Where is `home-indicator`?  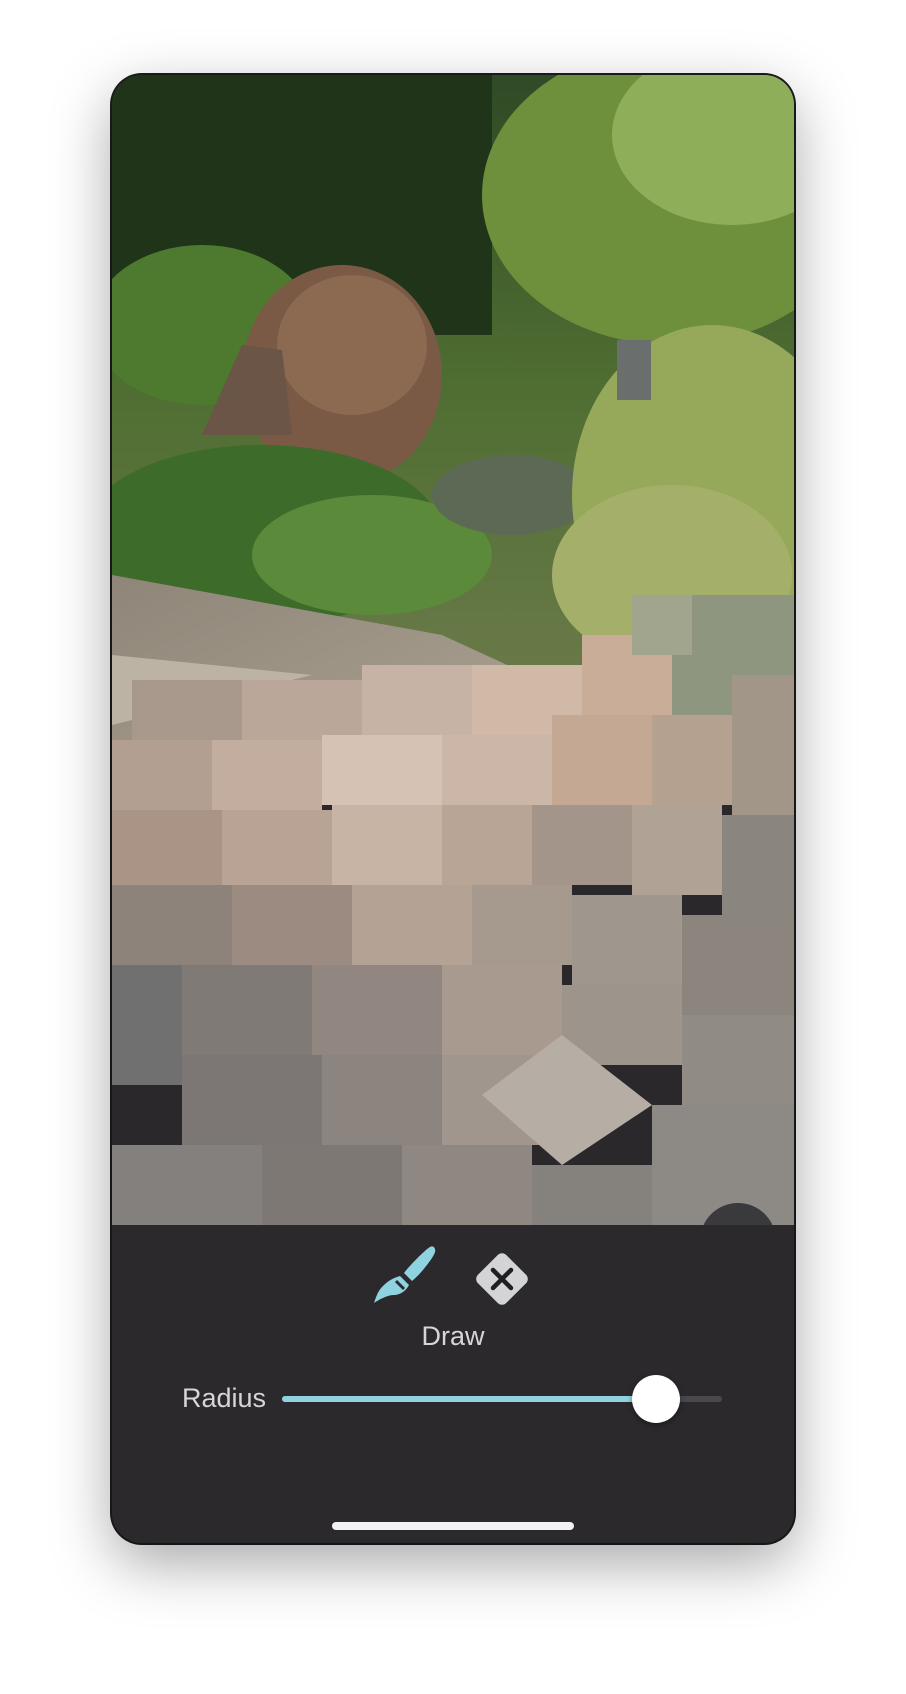
home-indicator is located at coordinates (453, 1526).